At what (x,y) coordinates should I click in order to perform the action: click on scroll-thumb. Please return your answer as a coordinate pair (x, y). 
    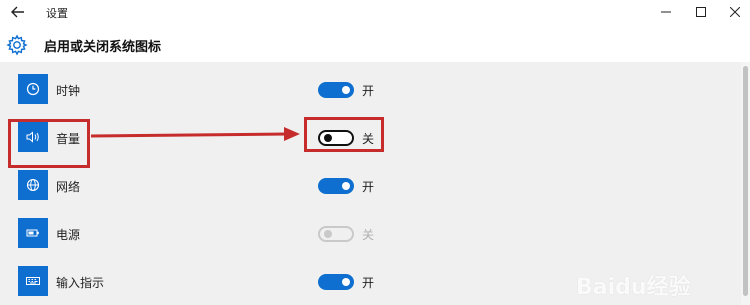
    Looking at the image, I should click on (745, 181).